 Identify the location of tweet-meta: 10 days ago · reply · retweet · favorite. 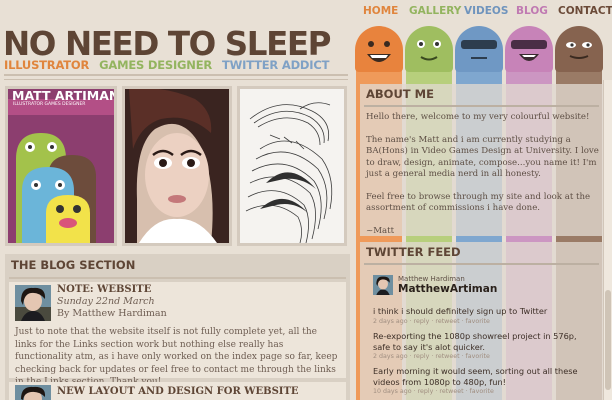
(480, 392).